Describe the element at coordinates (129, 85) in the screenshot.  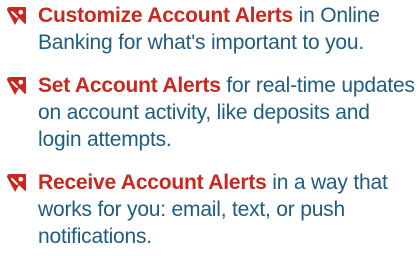
I see `alert-title: Set Account Alerts` at that location.